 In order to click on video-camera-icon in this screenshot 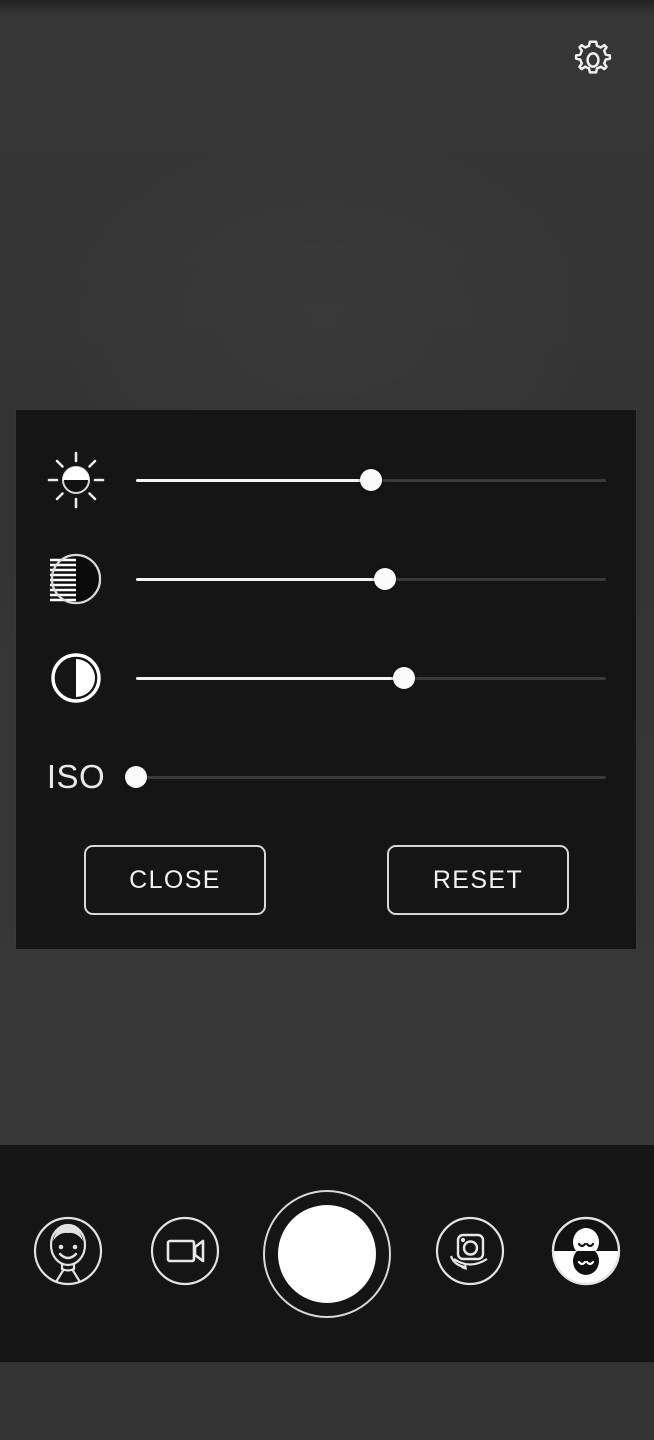, I will do `click(185, 1253)`.